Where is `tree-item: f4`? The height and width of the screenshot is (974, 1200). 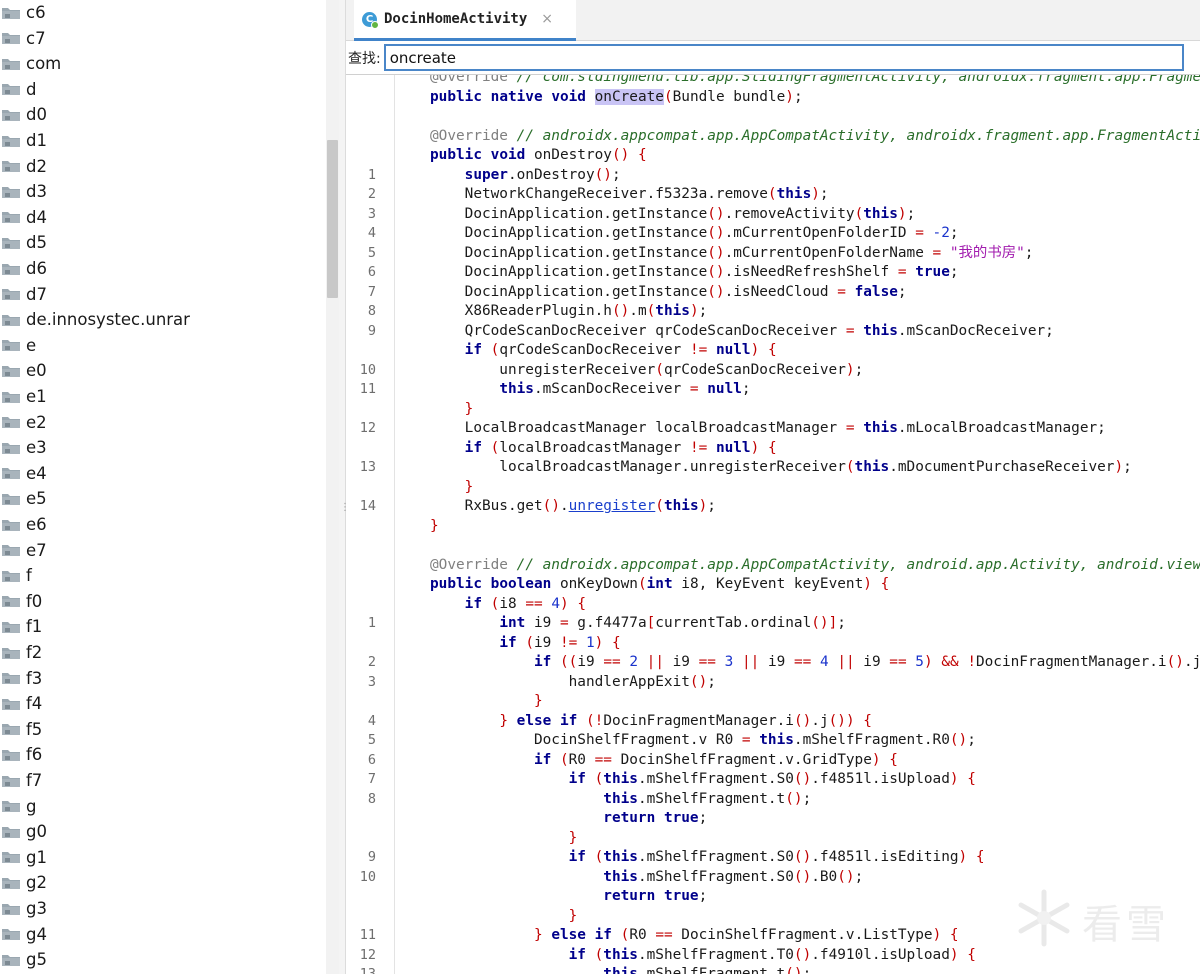 tree-item: f4 is located at coordinates (21, 703).